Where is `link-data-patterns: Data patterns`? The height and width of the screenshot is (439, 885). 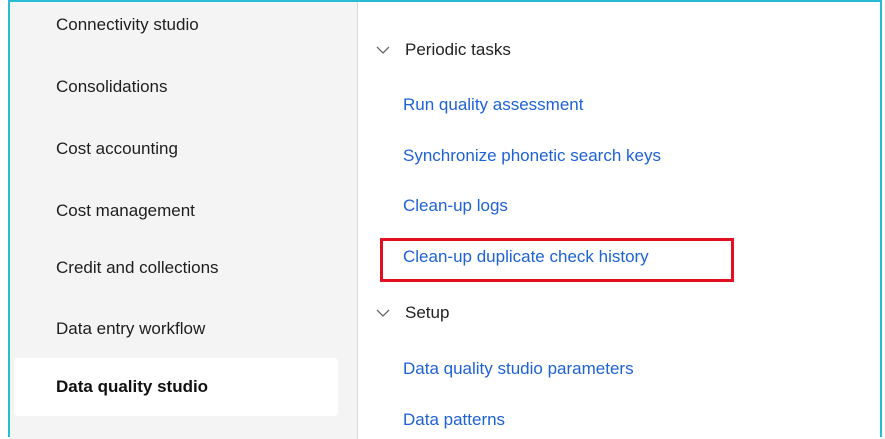
link-data-patterns: Data patterns is located at coordinates (454, 420).